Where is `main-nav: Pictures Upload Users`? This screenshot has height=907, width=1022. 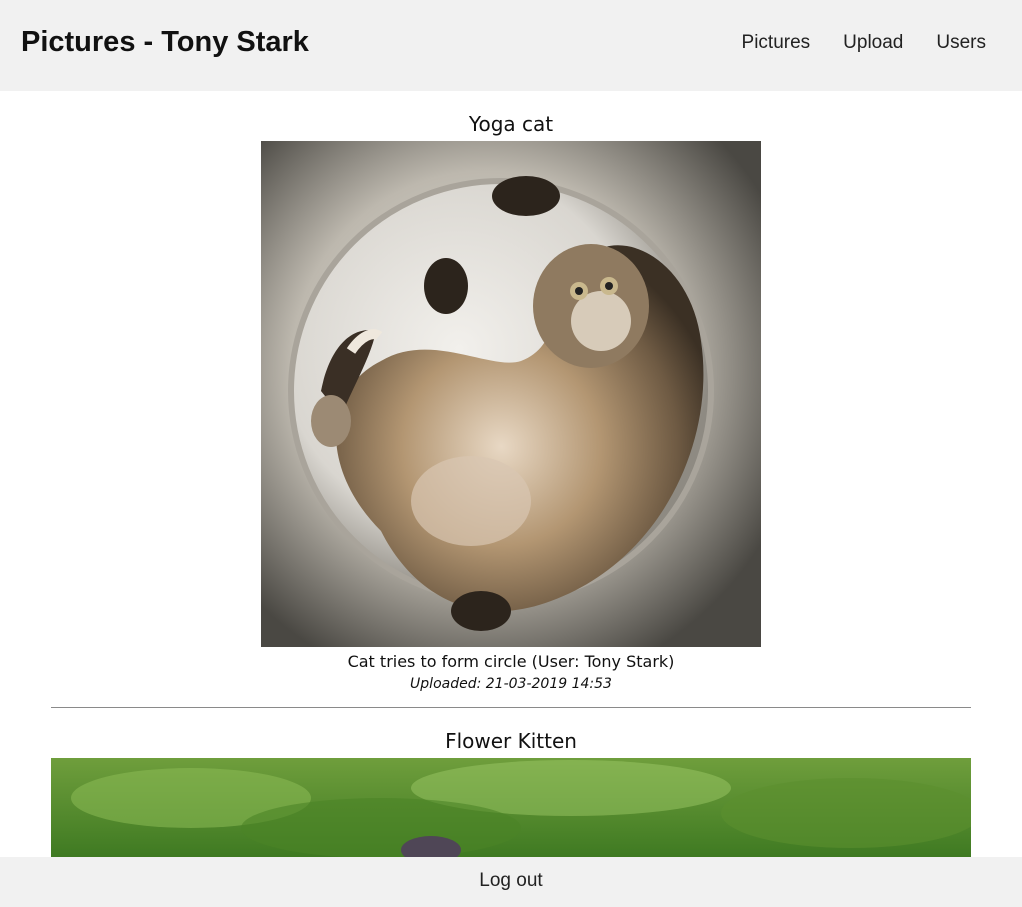
main-nav: Pictures Upload Users is located at coordinates (864, 43).